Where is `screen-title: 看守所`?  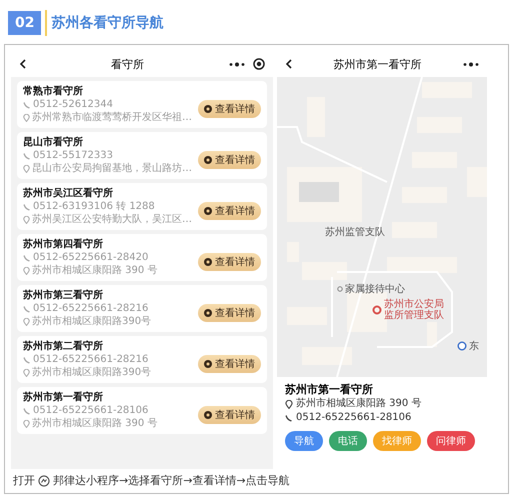 screen-title: 看守所 is located at coordinates (127, 64).